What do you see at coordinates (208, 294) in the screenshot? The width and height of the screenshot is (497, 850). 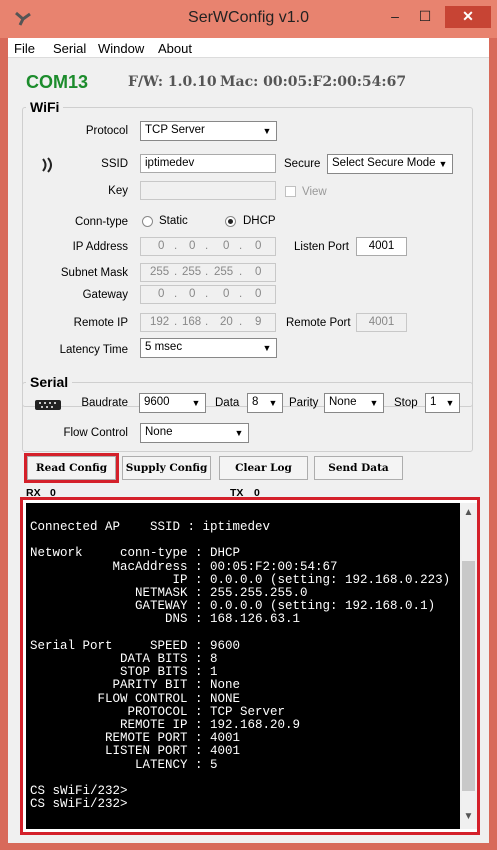 I see `gateway-field: 0. 0. 0. 0` at bounding box center [208, 294].